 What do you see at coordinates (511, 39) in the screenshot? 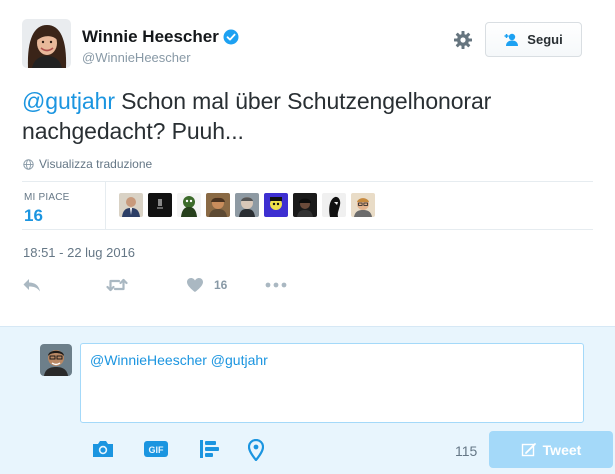
I see `follow-user-icon` at bounding box center [511, 39].